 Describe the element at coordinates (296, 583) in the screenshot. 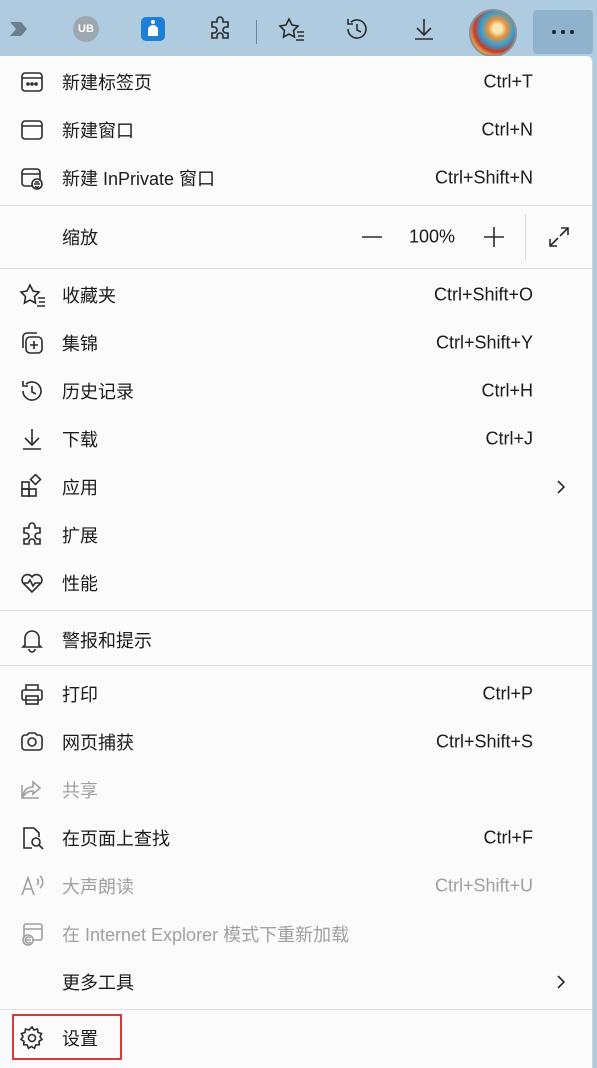

I see `menu-item-performance: 性能` at that location.